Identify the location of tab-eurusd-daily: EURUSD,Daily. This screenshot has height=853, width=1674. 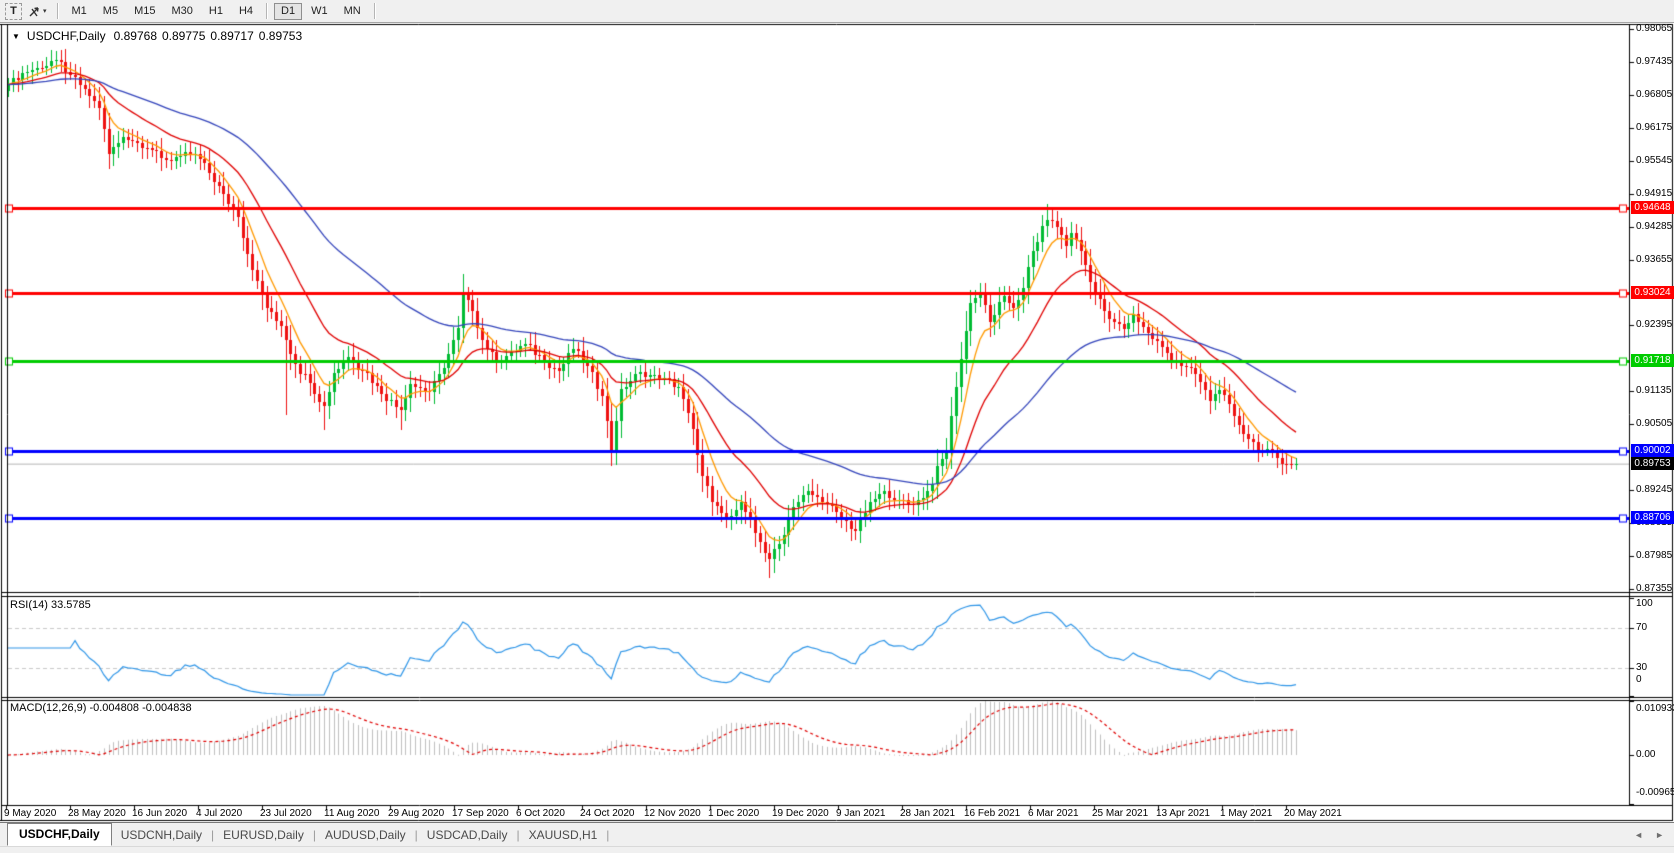
(263, 835).